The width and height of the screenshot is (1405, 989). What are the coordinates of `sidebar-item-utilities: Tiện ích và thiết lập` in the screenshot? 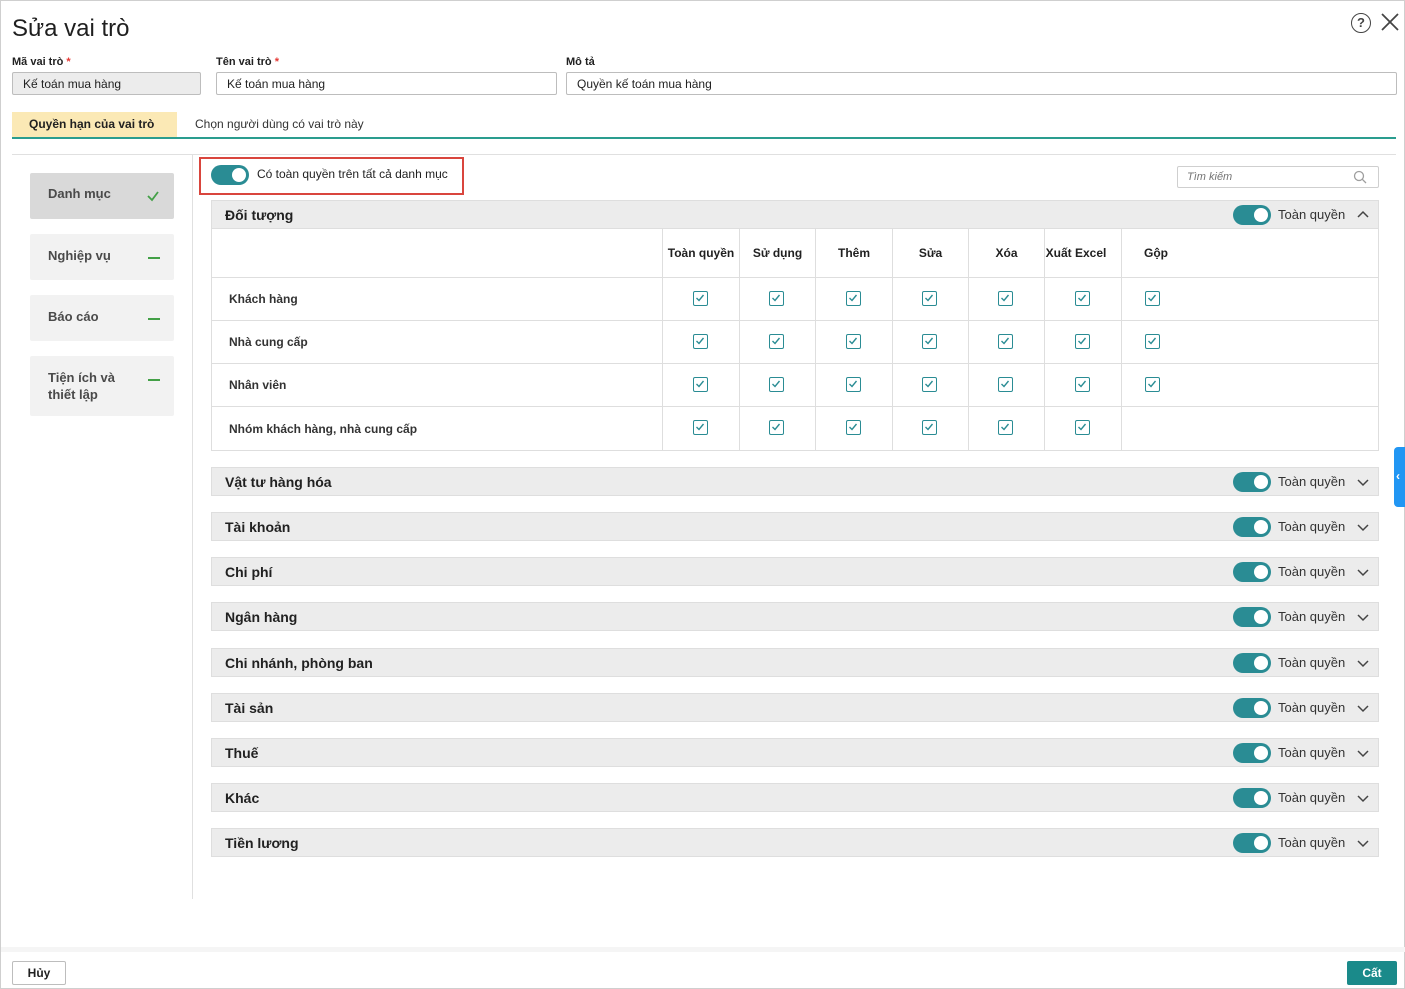 It's located at (102, 386).